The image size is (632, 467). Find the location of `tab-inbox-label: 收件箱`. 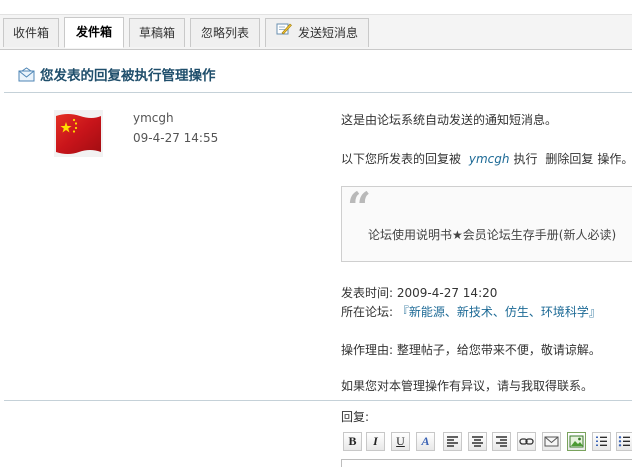

tab-inbox-label: 收件箱 is located at coordinates (30, 33).